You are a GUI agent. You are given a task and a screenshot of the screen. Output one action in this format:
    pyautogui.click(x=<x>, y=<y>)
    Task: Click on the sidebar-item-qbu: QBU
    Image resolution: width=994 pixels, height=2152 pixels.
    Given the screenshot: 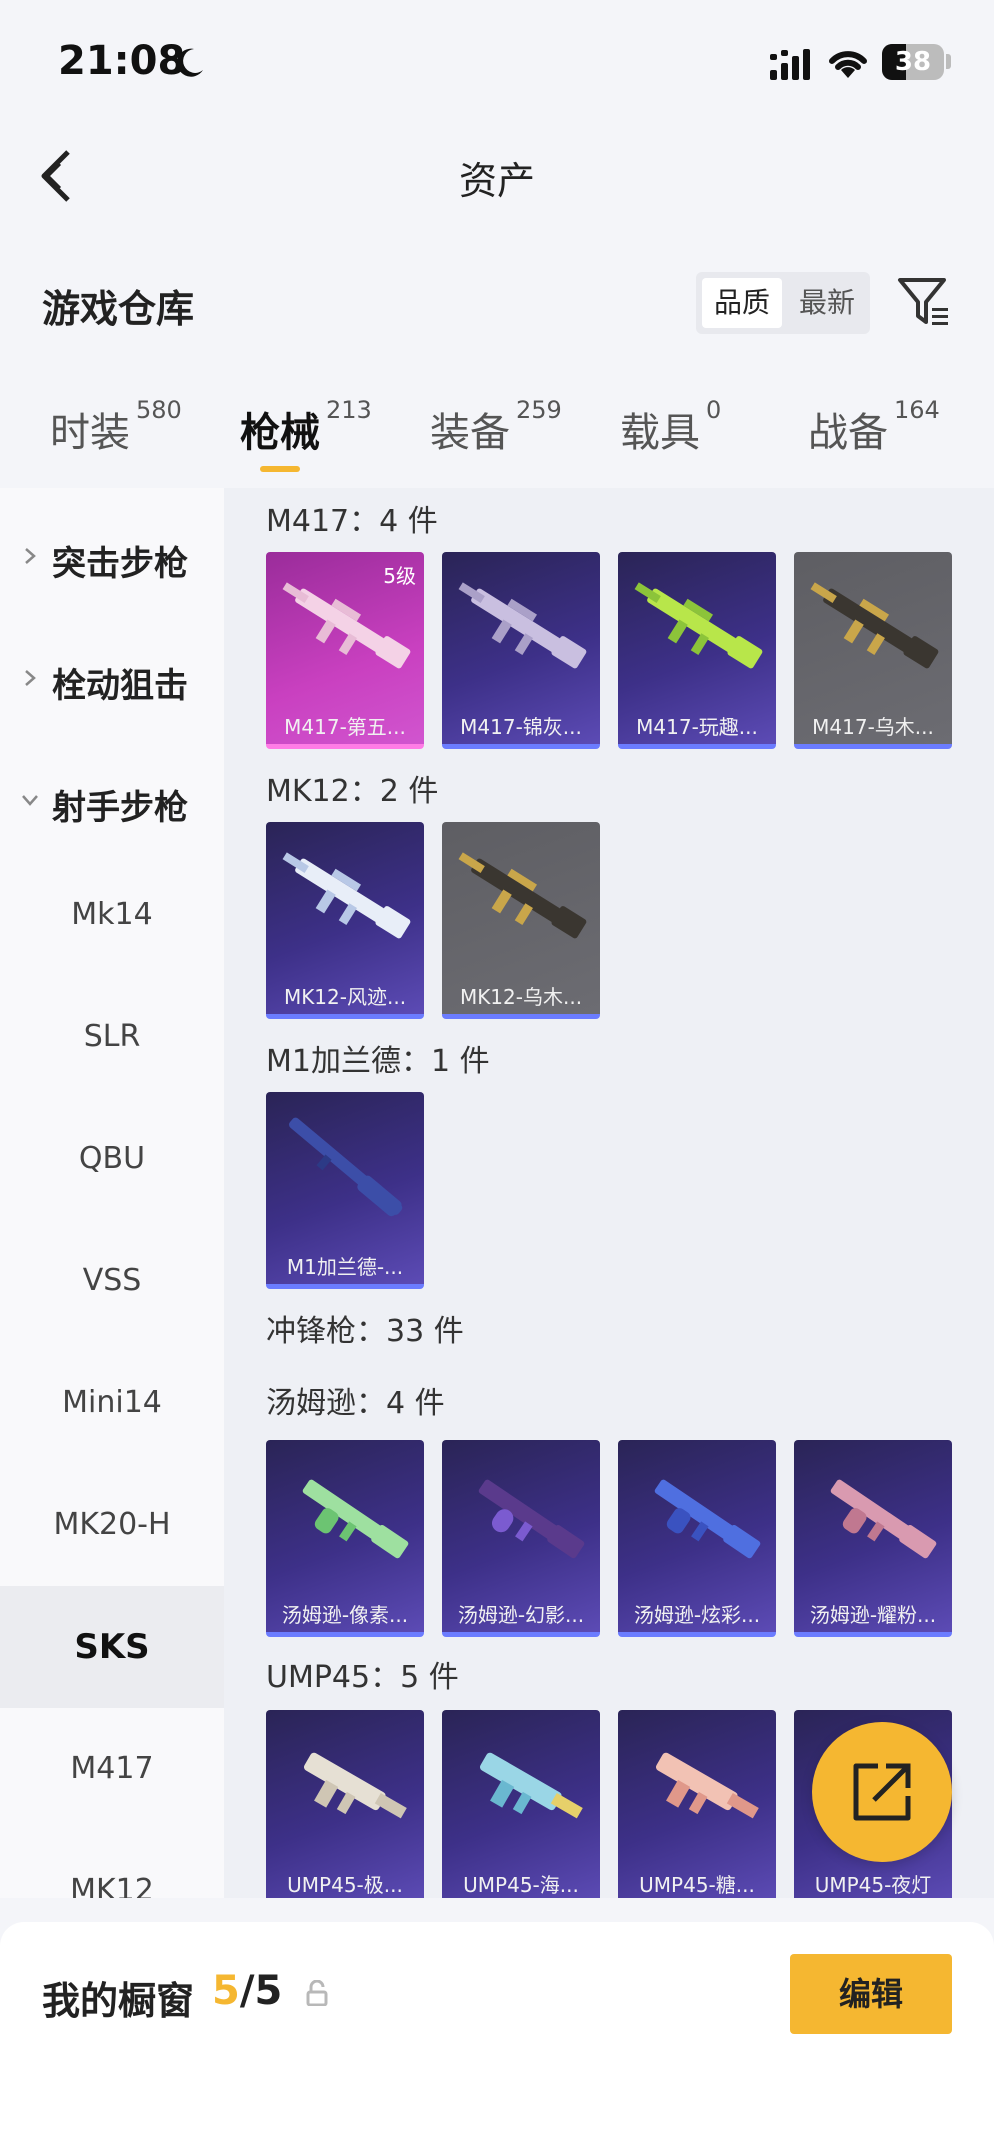 What is the action you would take?
    pyautogui.click(x=112, y=1159)
    